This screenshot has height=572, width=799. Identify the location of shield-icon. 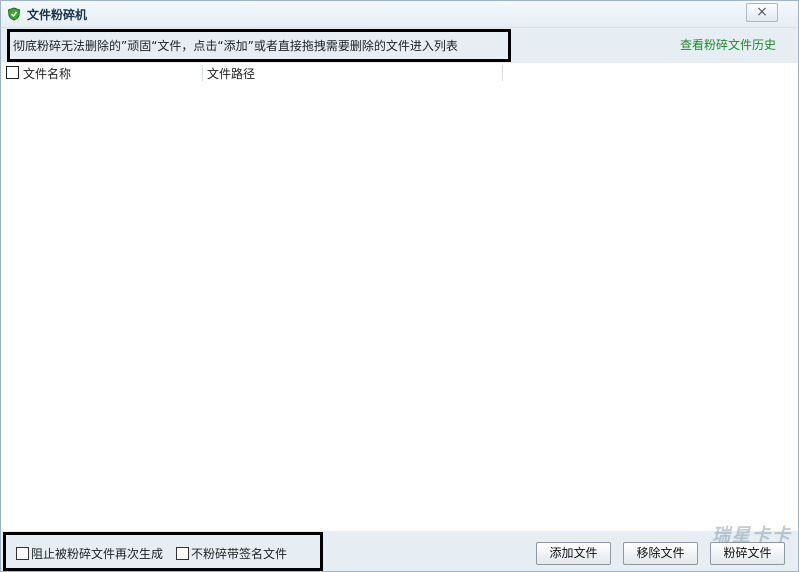
(14, 14).